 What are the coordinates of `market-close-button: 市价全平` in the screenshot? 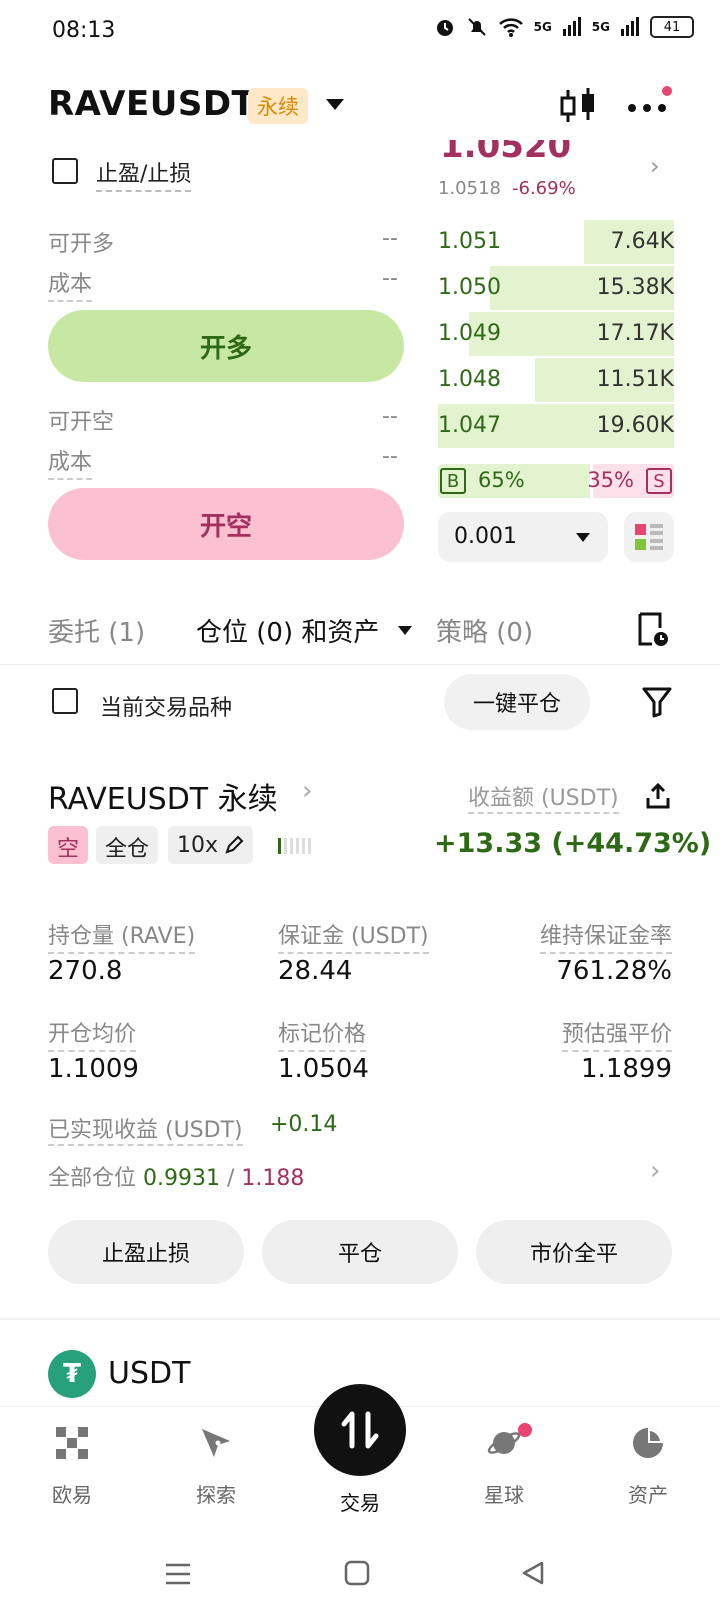 It's located at (574, 1252).